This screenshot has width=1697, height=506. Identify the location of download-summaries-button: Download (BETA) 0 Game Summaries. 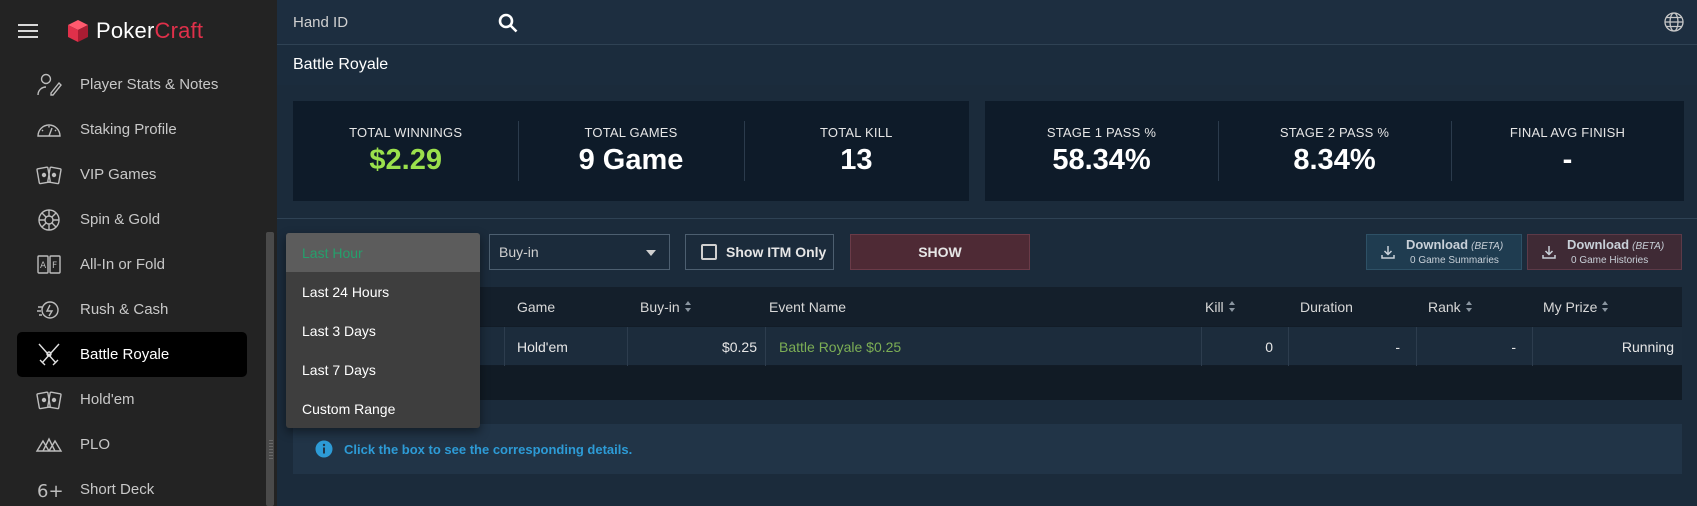
(1444, 252).